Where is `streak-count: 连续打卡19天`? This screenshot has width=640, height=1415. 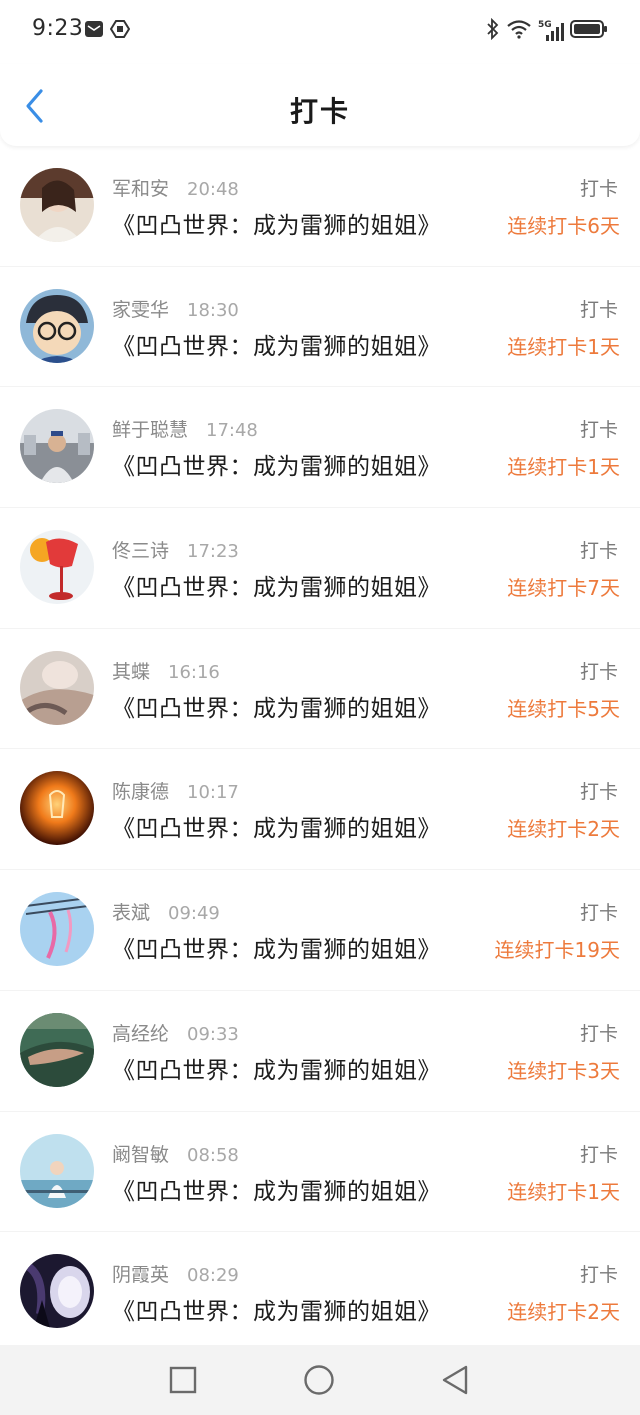 streak-count: 连续打卡19天 is located at coordinates (557, 950).